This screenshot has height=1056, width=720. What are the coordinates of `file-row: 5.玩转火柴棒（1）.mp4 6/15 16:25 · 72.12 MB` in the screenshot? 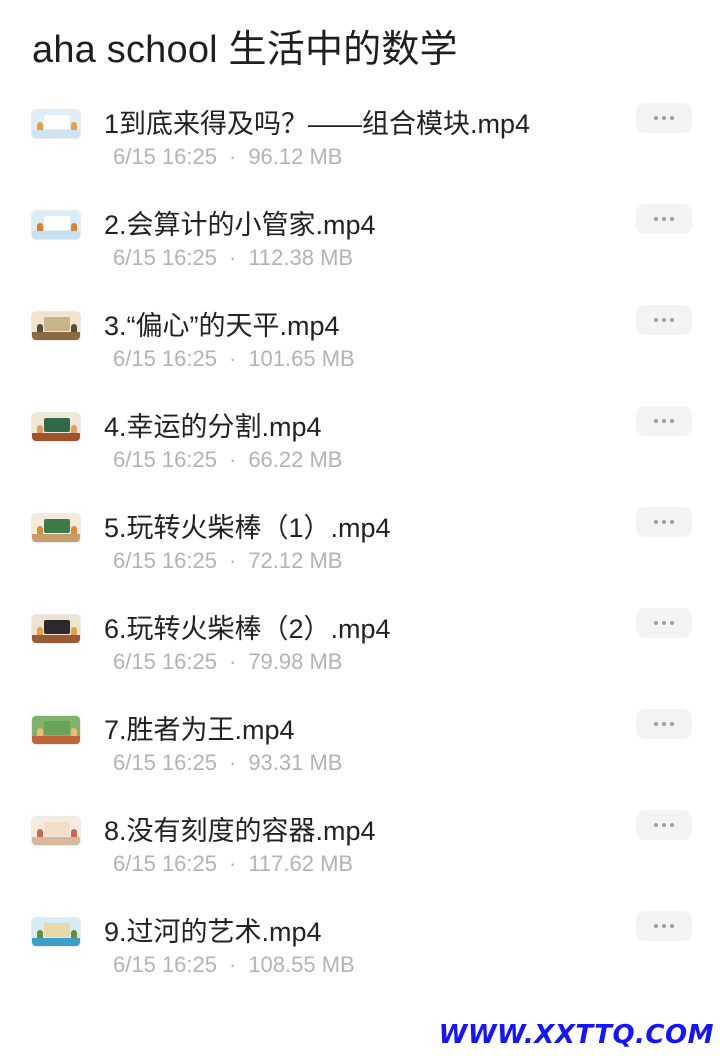 It's located at (360, 554).